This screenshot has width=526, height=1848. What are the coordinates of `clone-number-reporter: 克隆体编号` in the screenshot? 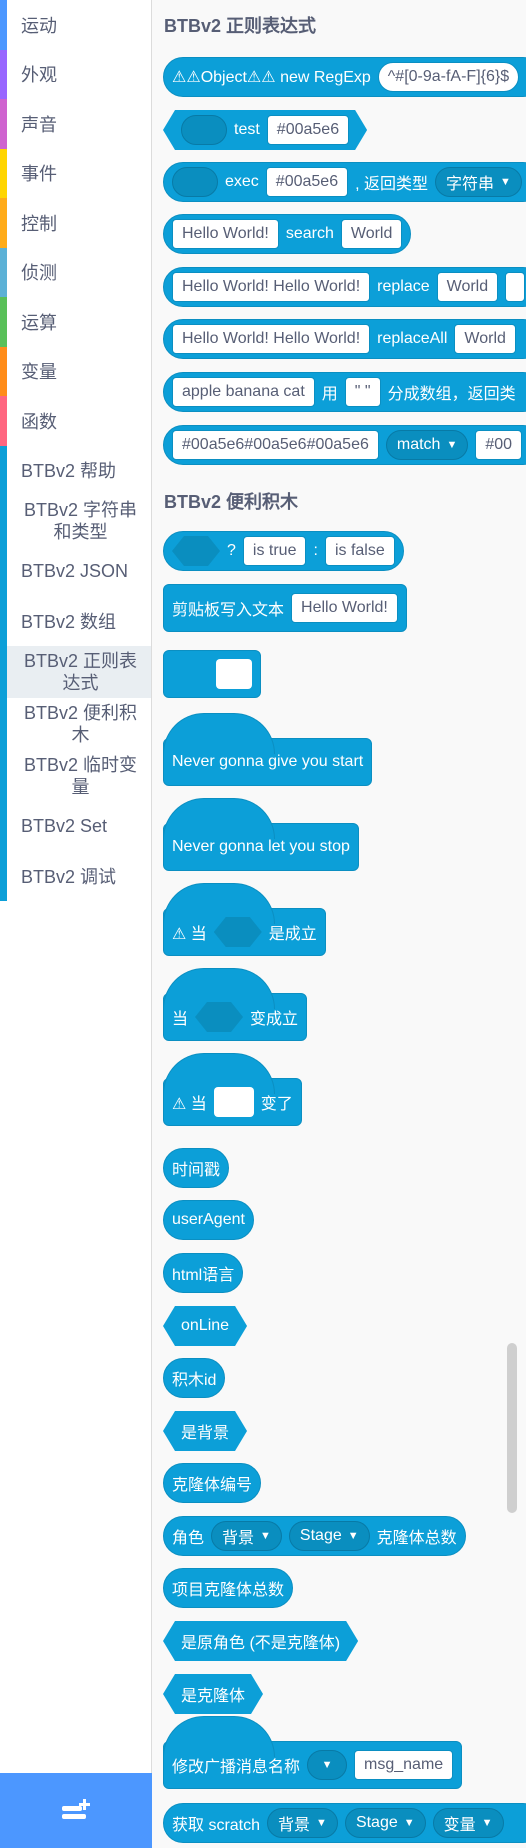 It's located at (212, 1483).